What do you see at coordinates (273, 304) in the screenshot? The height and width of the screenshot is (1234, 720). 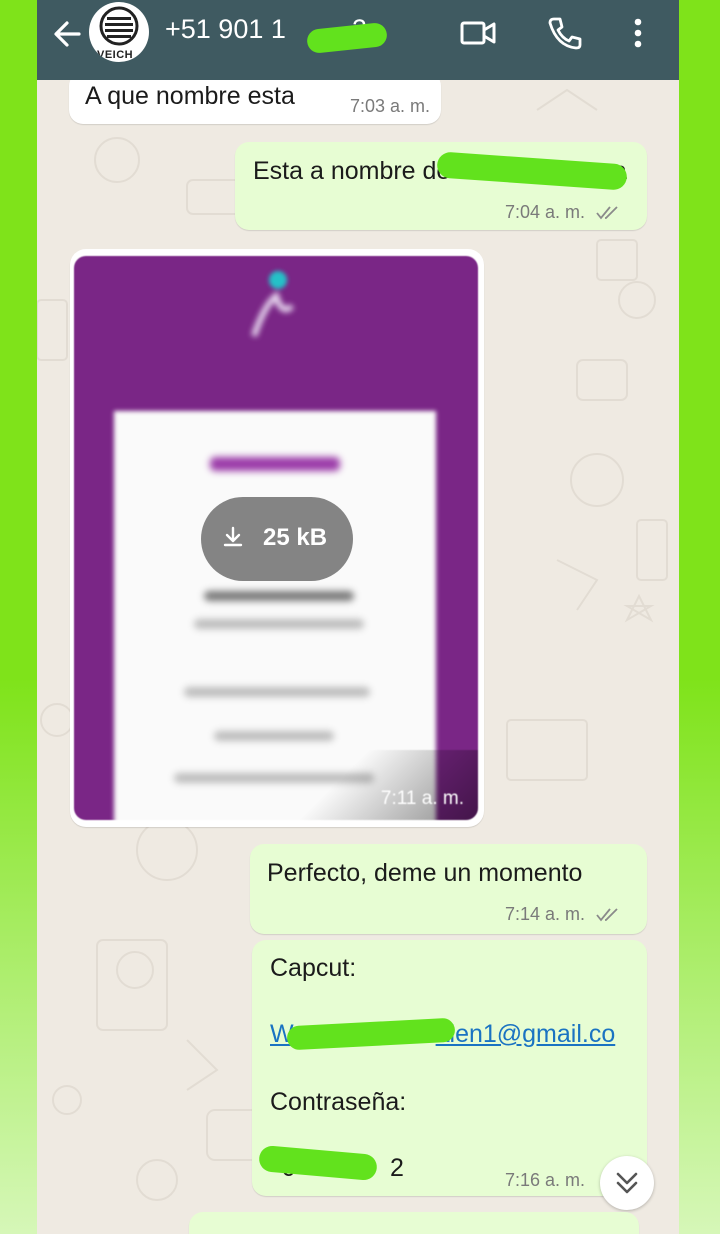 I see `app-logo-icon` at bounding box center [273, 304].